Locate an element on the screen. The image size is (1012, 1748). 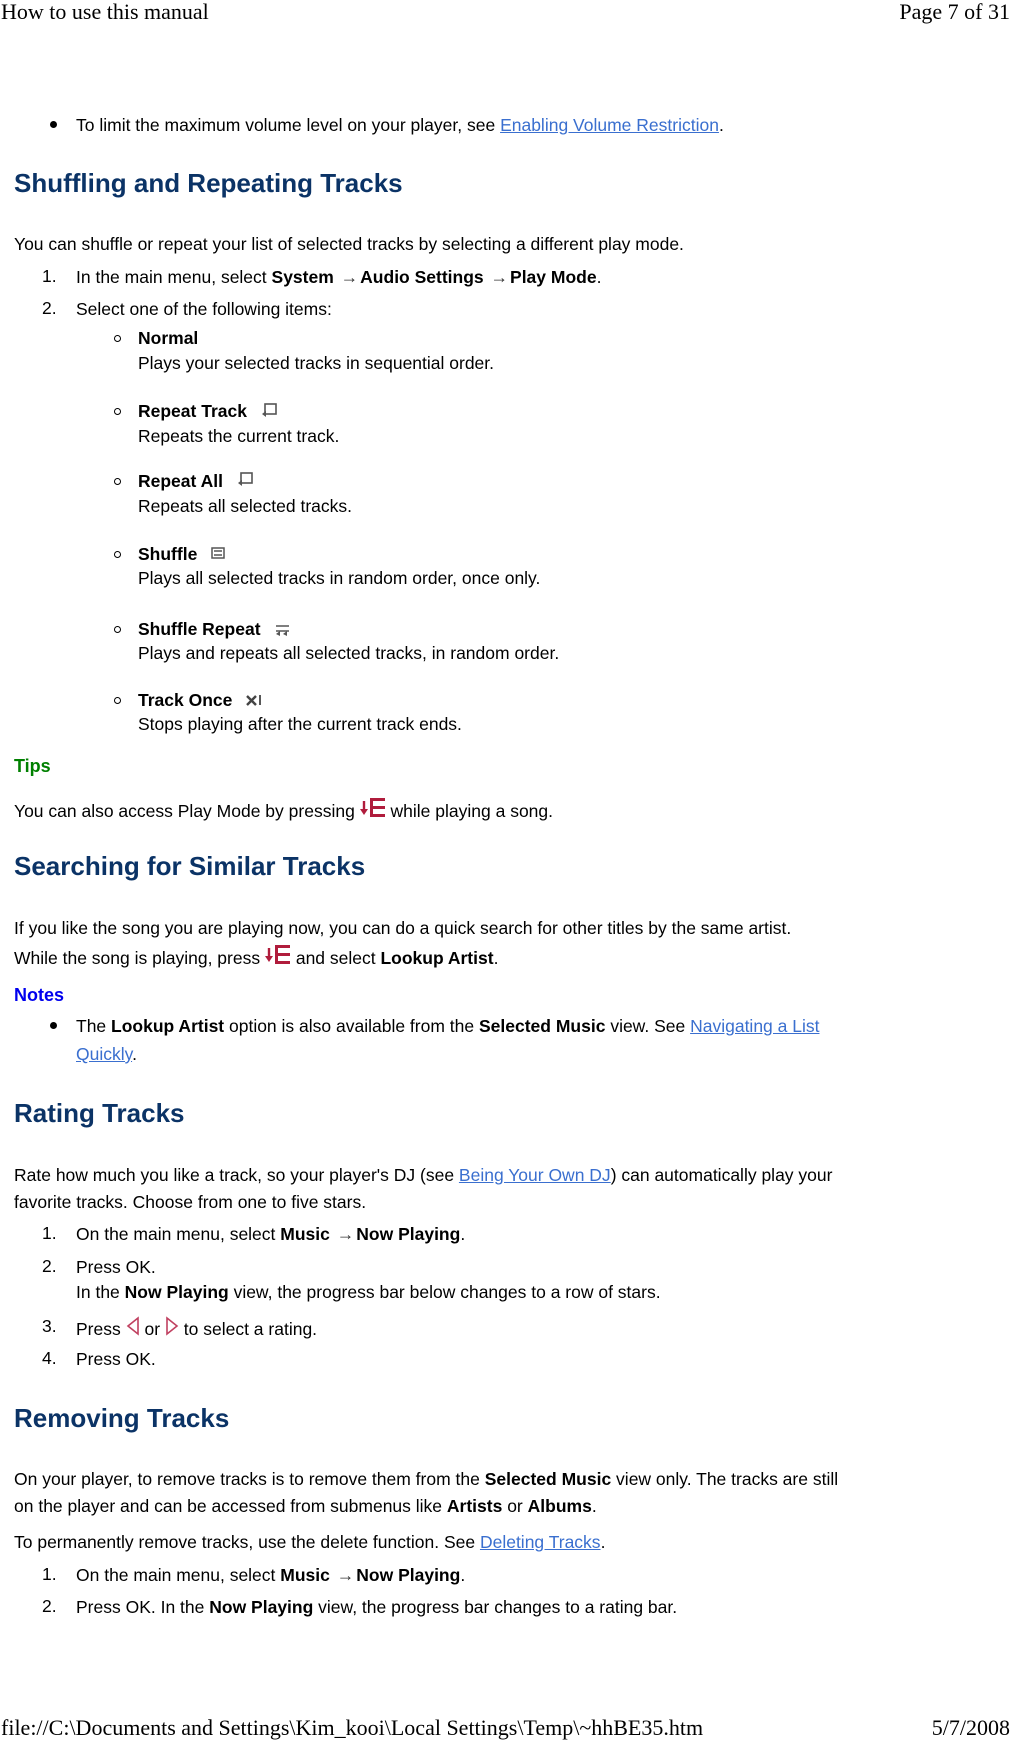
link-being-your-own-dj: Being Your Own DJ is located at coordinates (535, 1175).